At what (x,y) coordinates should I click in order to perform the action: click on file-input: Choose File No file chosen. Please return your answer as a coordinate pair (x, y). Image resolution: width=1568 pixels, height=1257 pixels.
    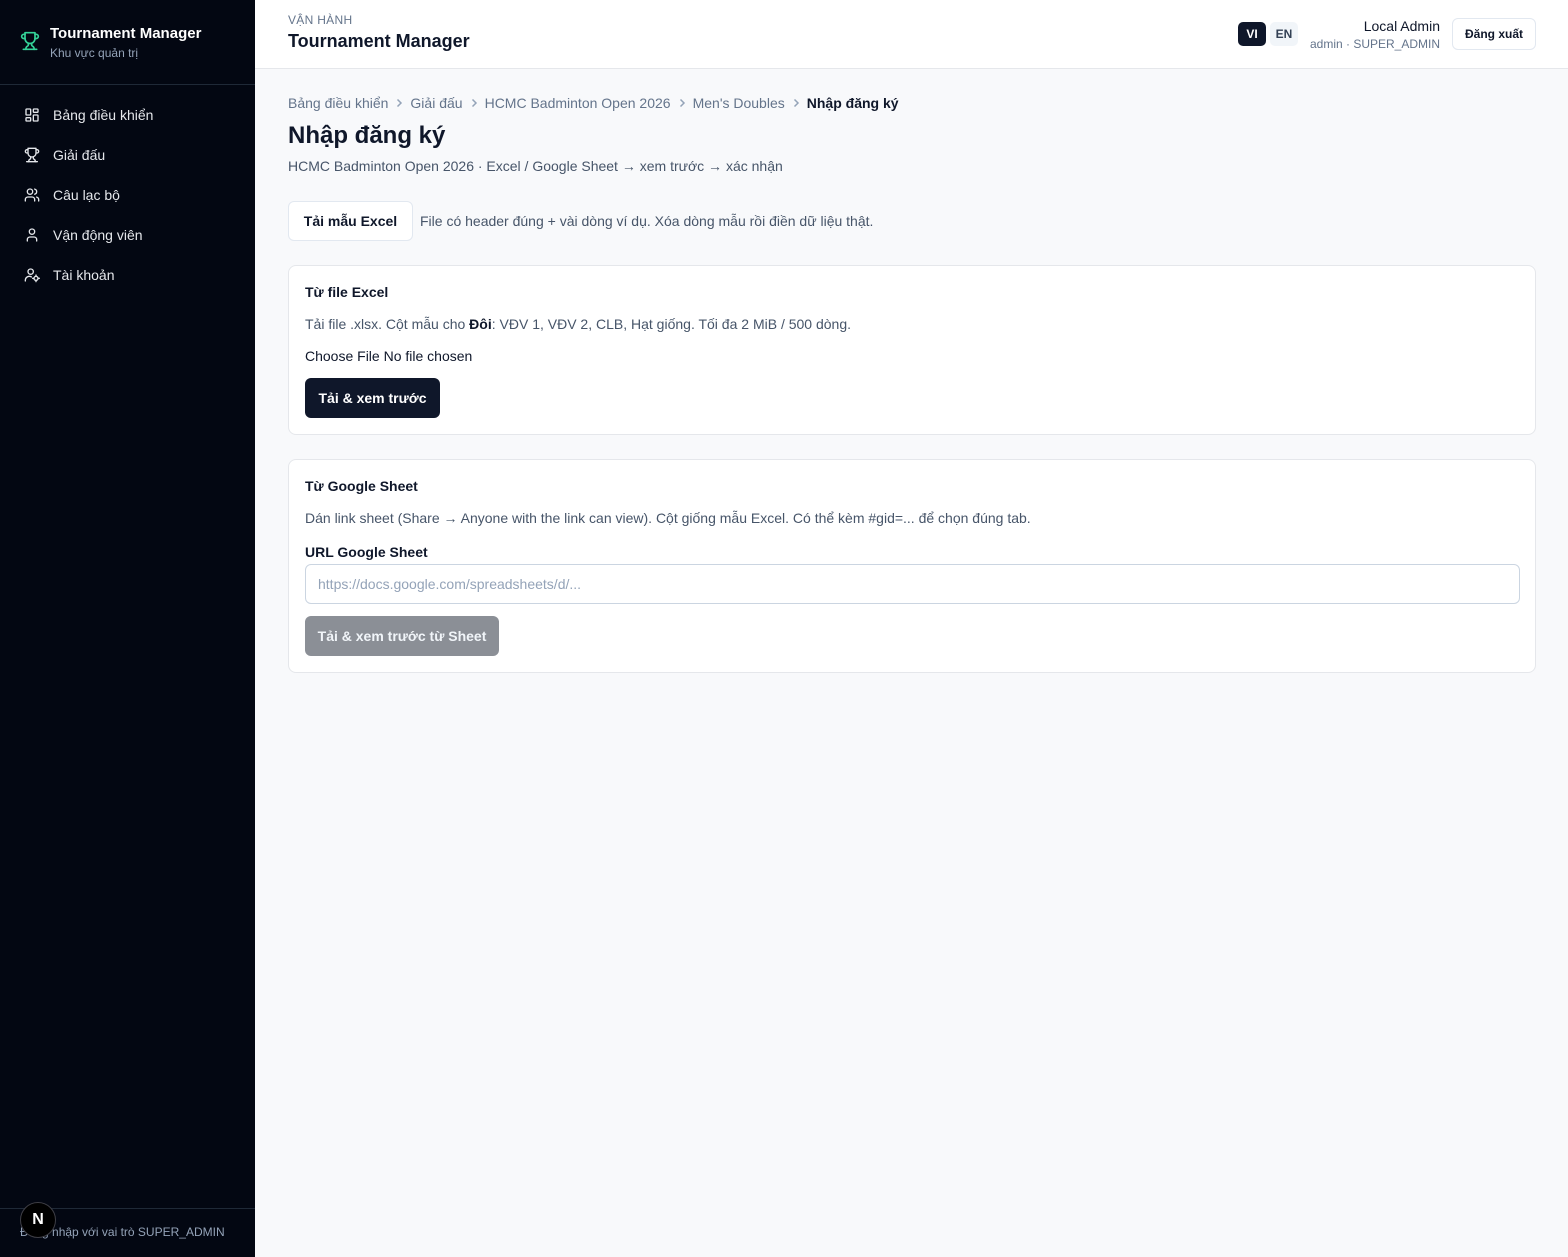
    Looking at the image, I should click on (388, 356).